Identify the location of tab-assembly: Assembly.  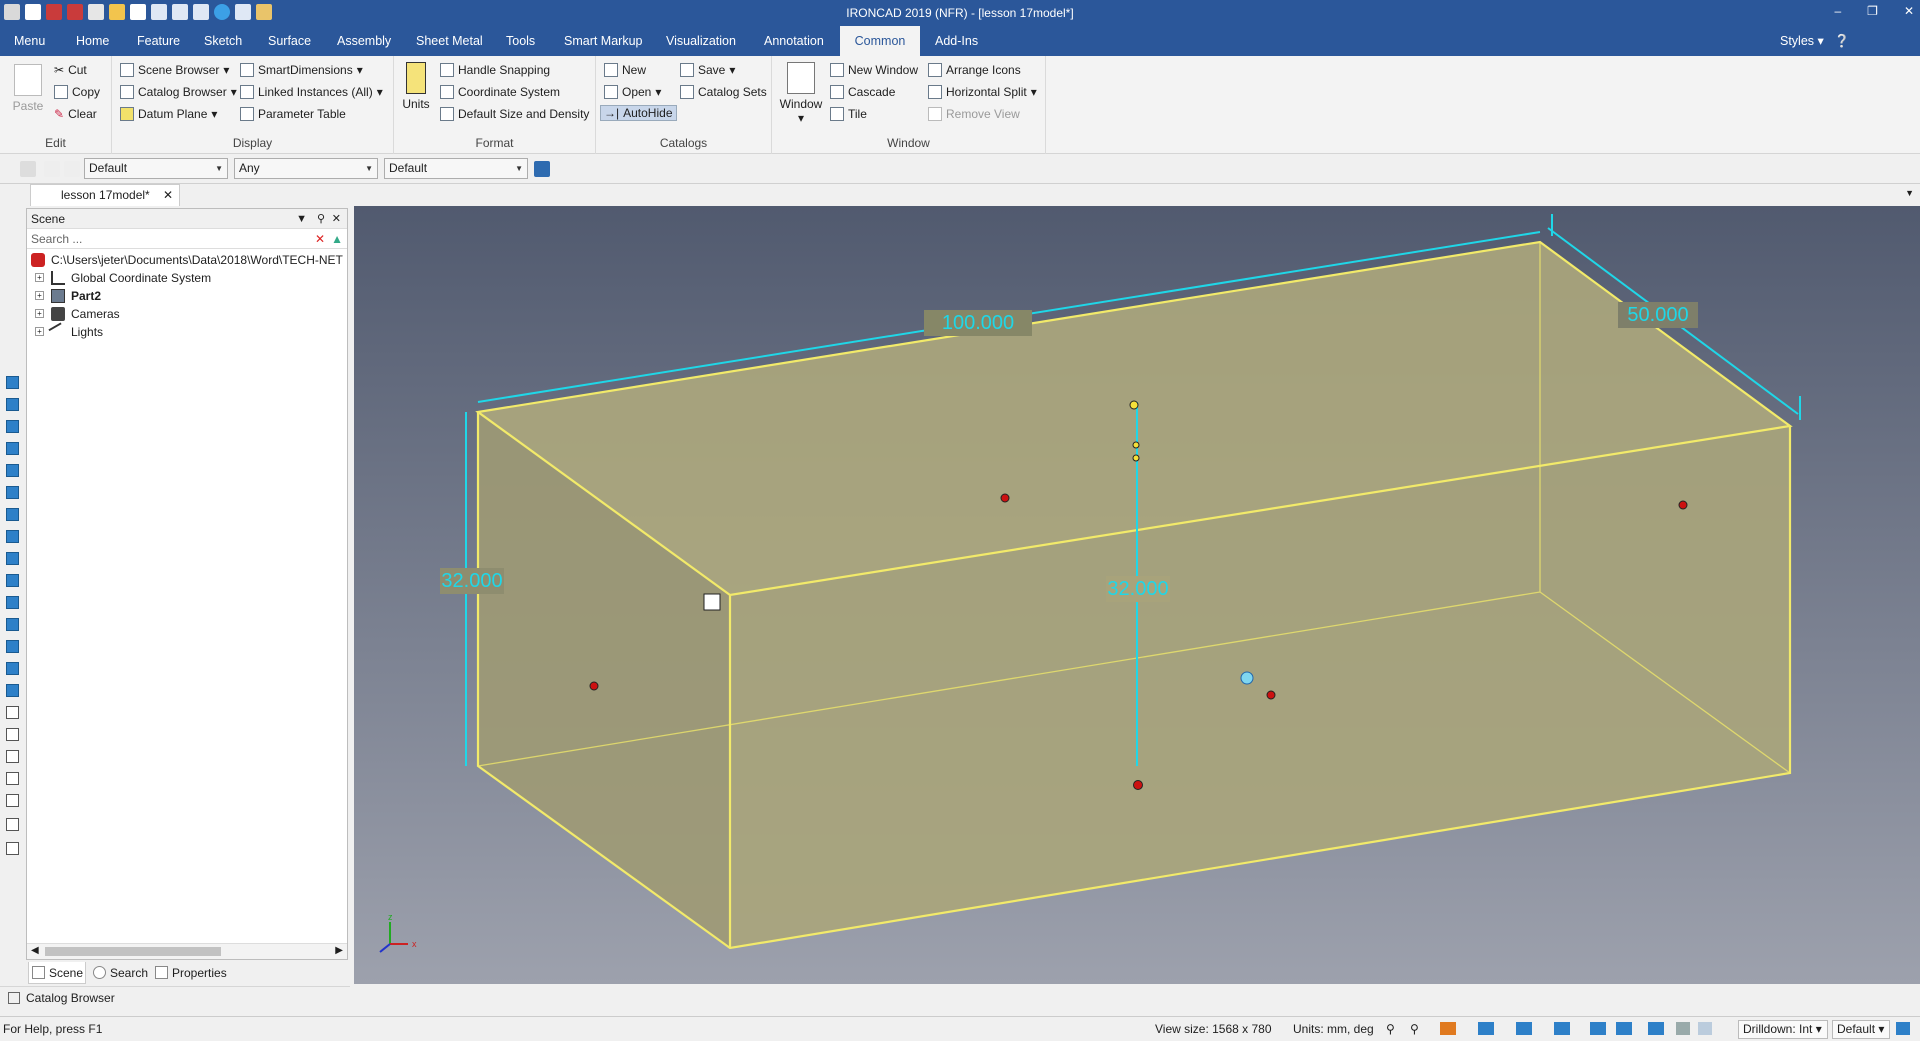
(364, 41).